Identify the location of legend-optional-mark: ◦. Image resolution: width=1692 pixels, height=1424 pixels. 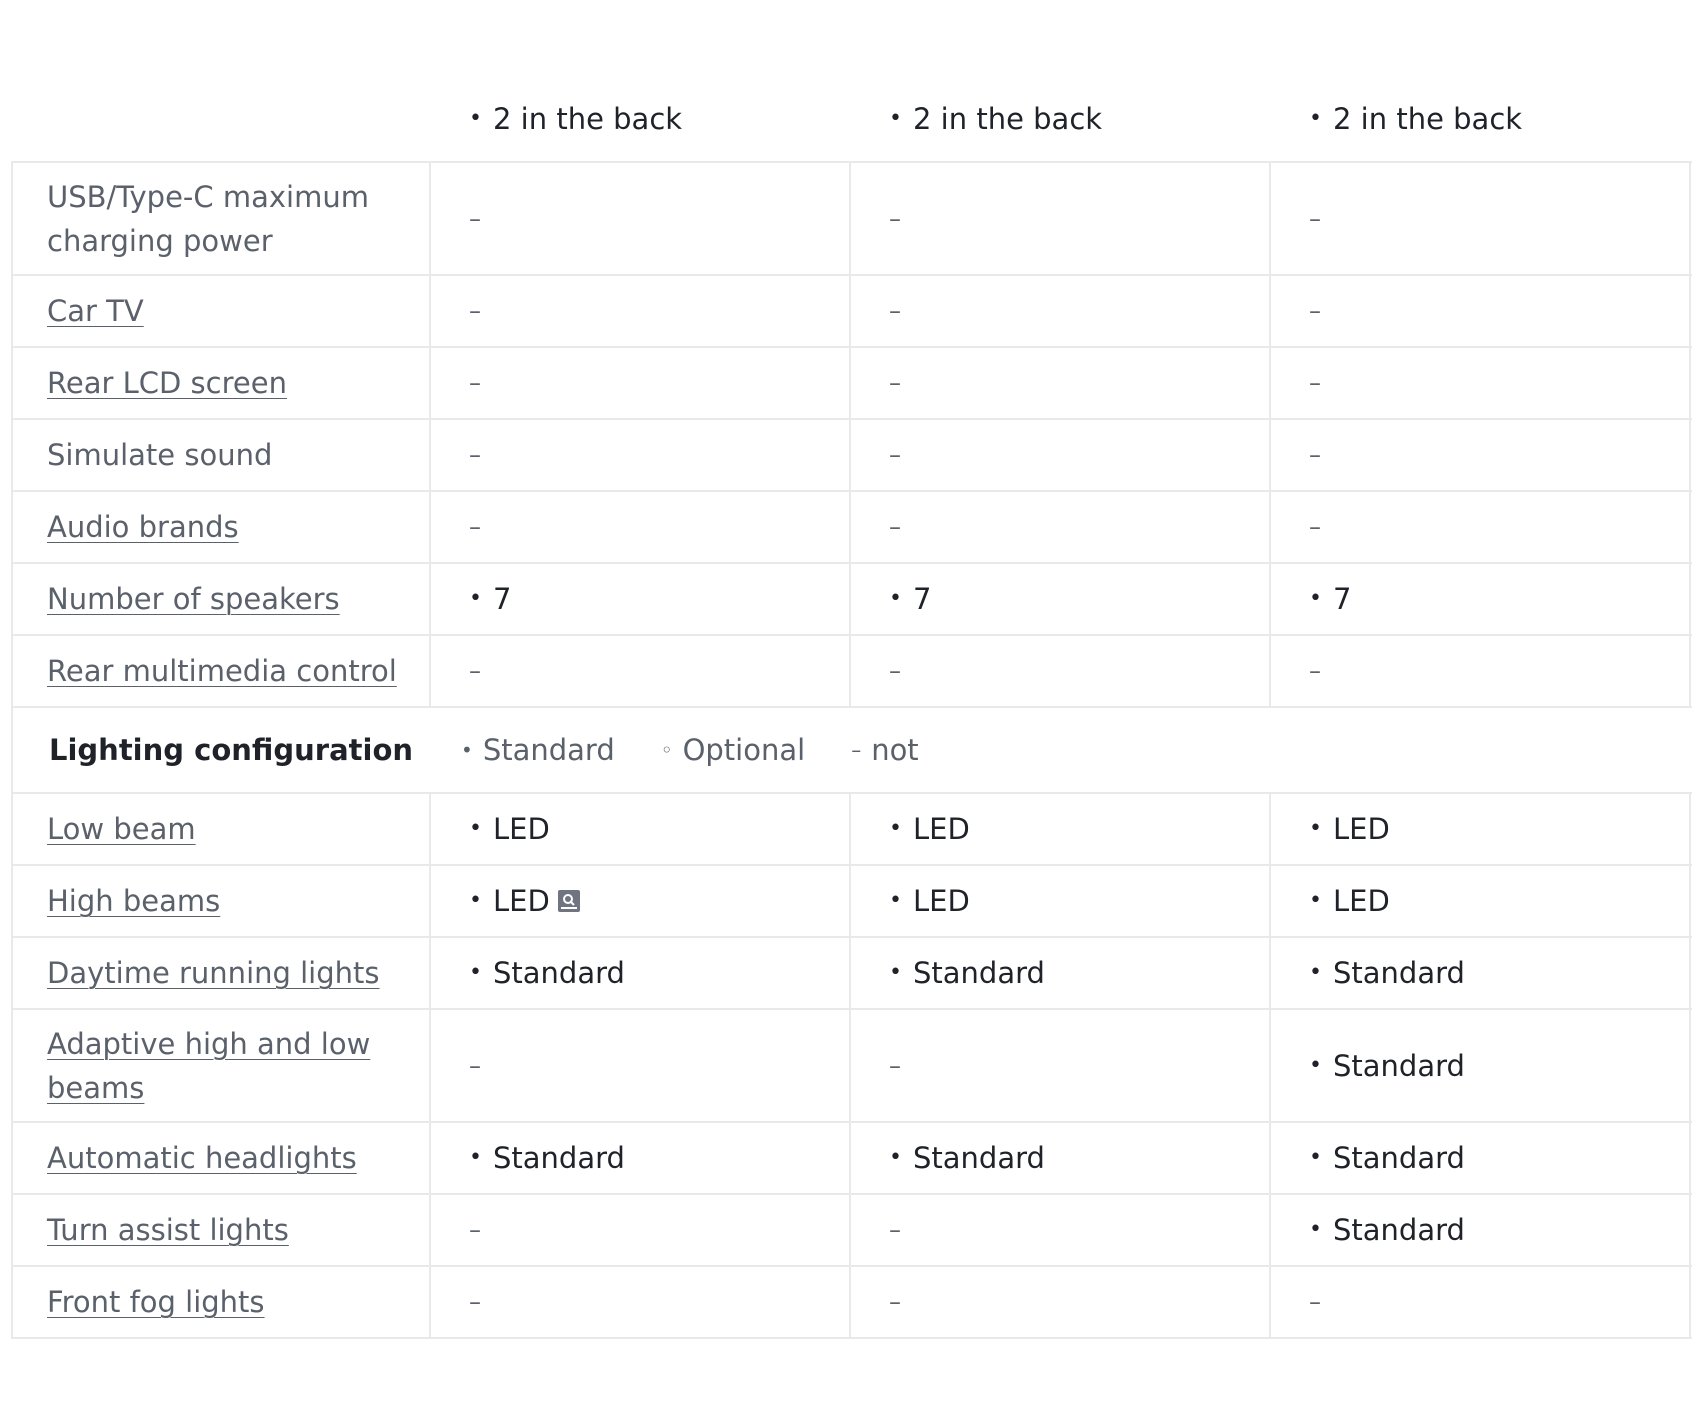
(666, 750).